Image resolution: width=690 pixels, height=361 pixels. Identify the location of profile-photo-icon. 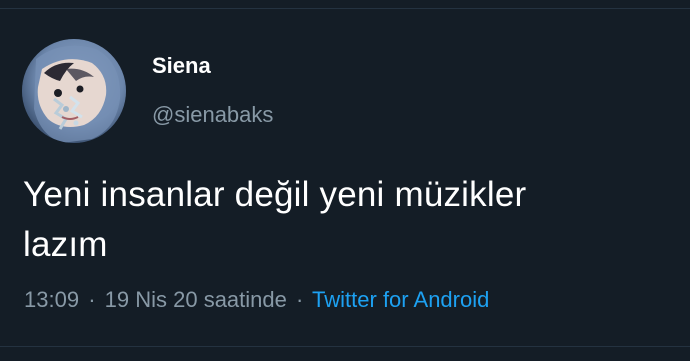
(74, 91).